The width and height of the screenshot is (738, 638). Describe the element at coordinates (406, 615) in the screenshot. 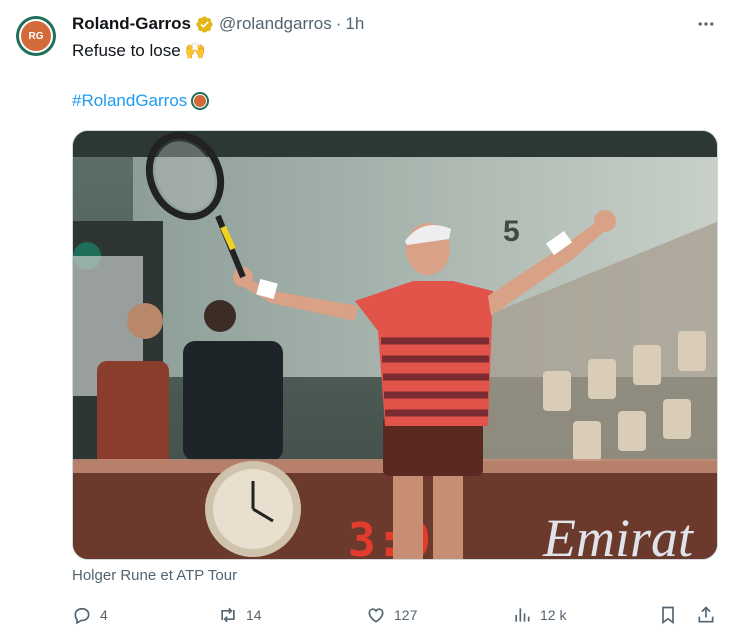

I see `like-count: 127` at that location.